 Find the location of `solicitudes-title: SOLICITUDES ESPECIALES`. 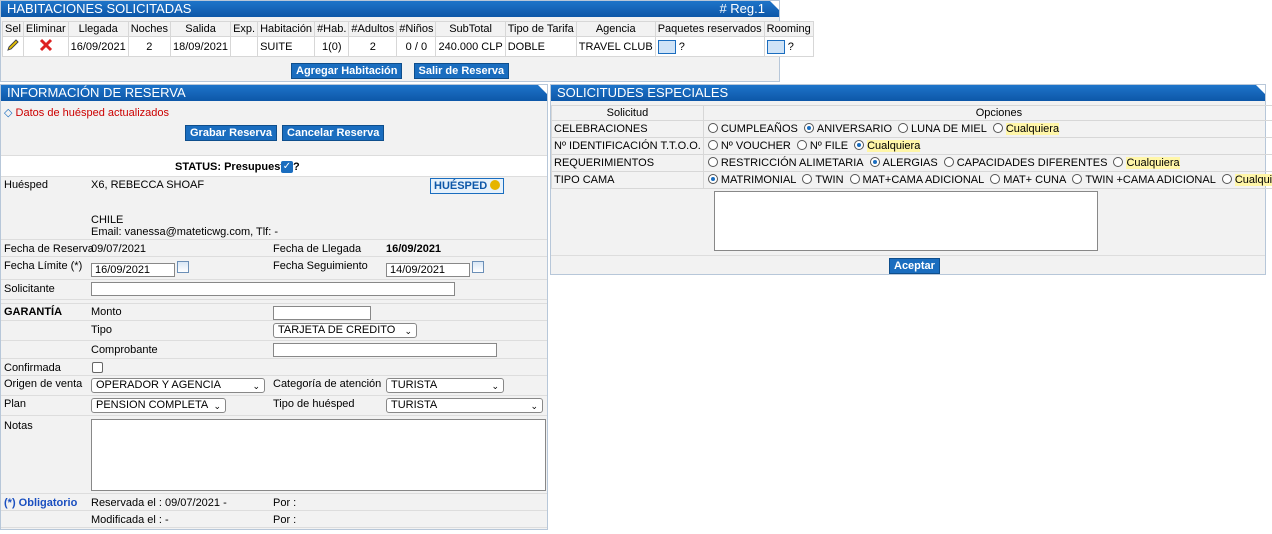

solicitudes-title: SOLICITUDES ESPECIALES is located at coordinates (643, 92).